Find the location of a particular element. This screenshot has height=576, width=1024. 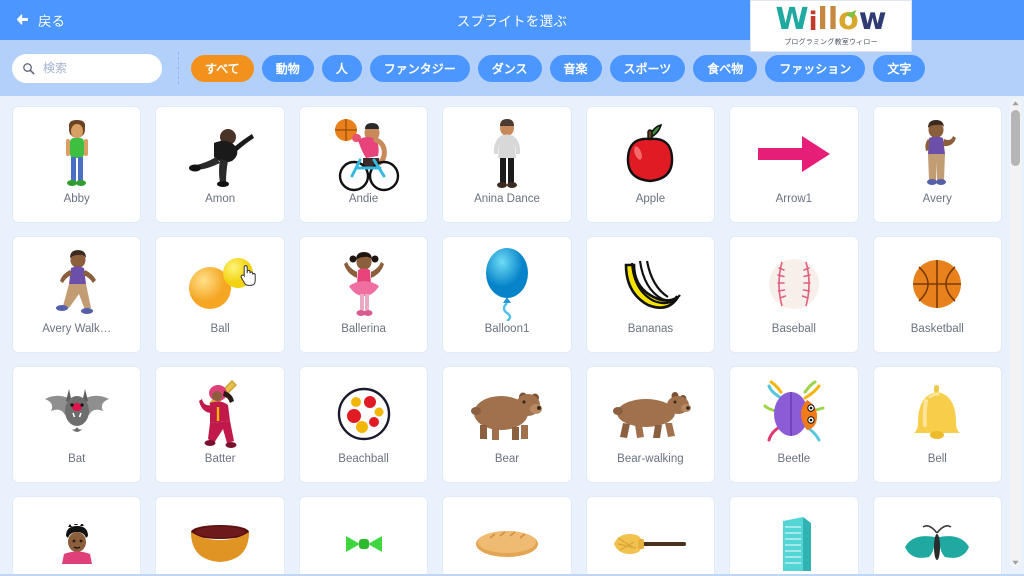

willow-logo-overlay: Willow プログラミング教室ウィロー is located at coordinates (831, 26).